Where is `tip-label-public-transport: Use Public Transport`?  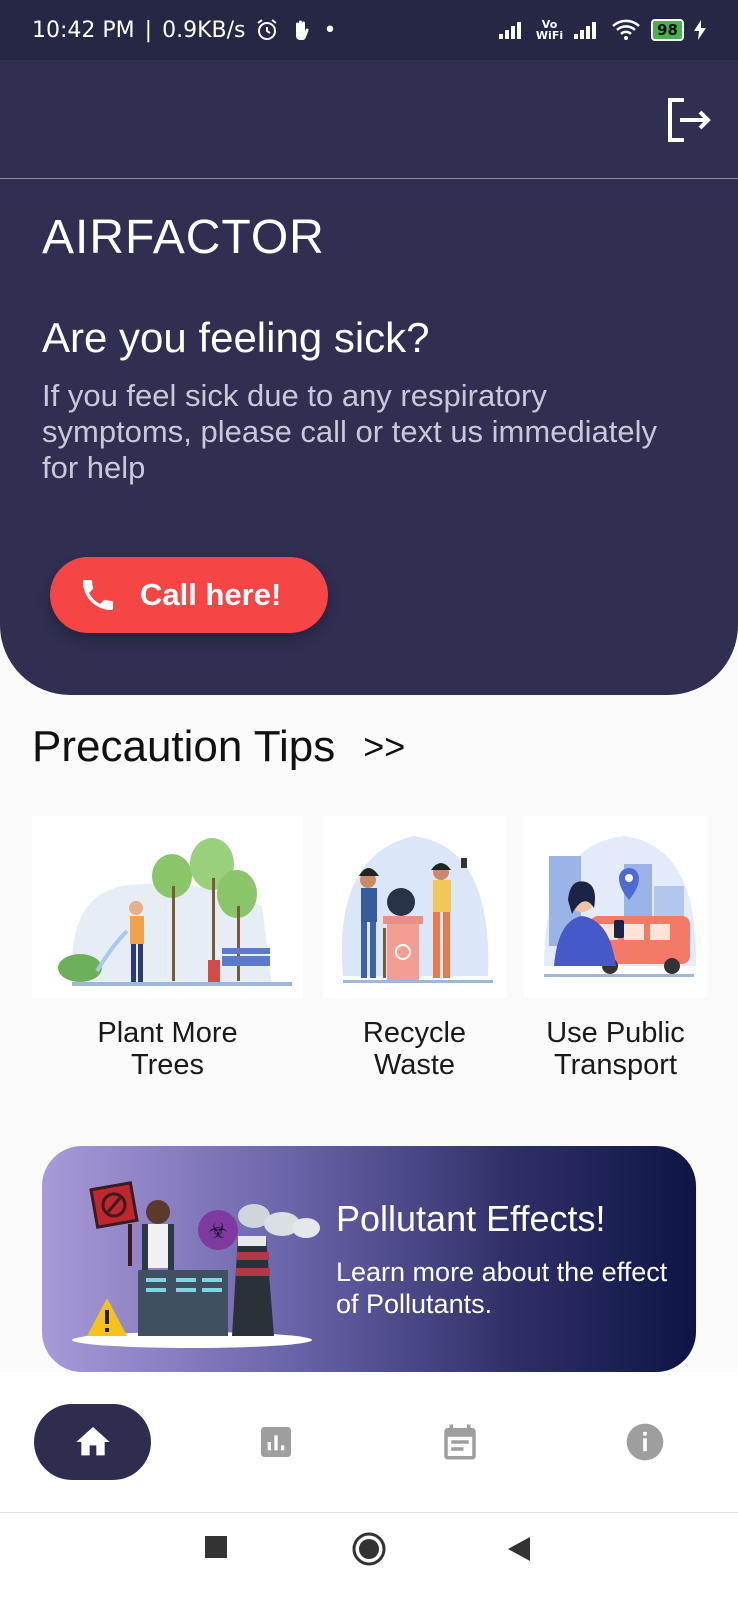
tip-label-public-transport: Use Public Transport is located at coordinates (615, 1049).